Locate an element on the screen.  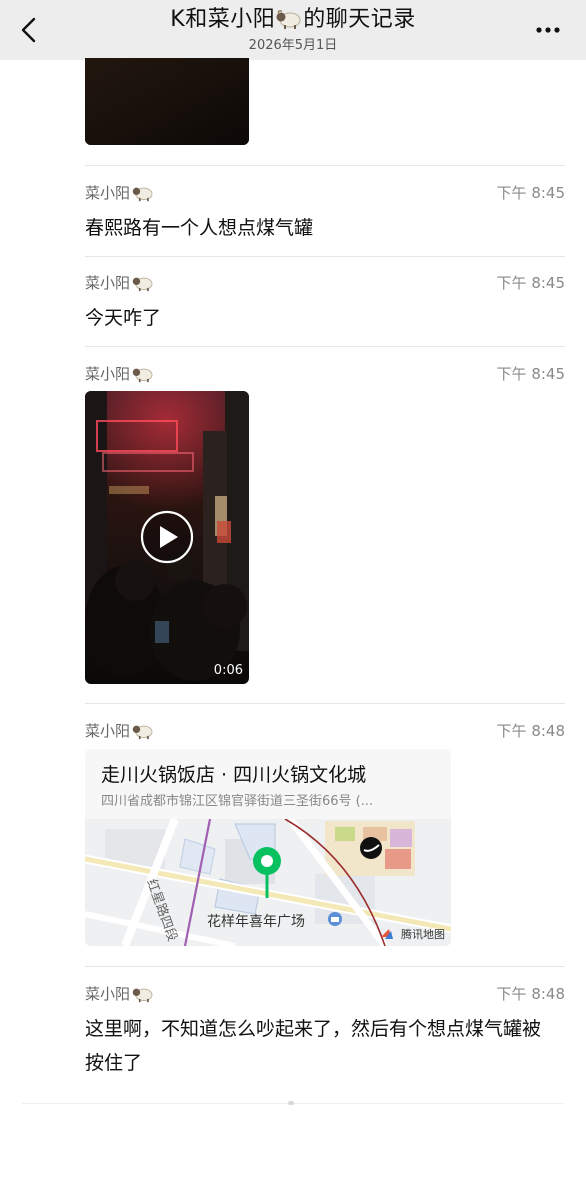
chat-message: 菜小阳 下午 8:48 这里啊，不知道怎么吵起来了，然后有个想点煤气罐被按住了 is located at coordinates (325, 1034).